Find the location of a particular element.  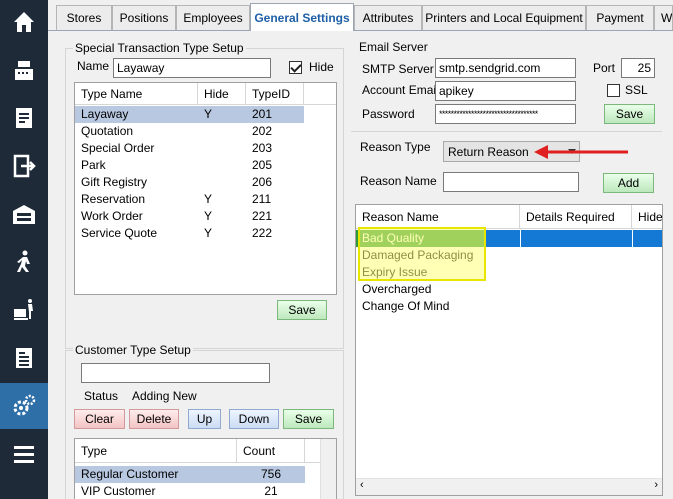

sidebar-item-home is located at coordinates (24, 22).